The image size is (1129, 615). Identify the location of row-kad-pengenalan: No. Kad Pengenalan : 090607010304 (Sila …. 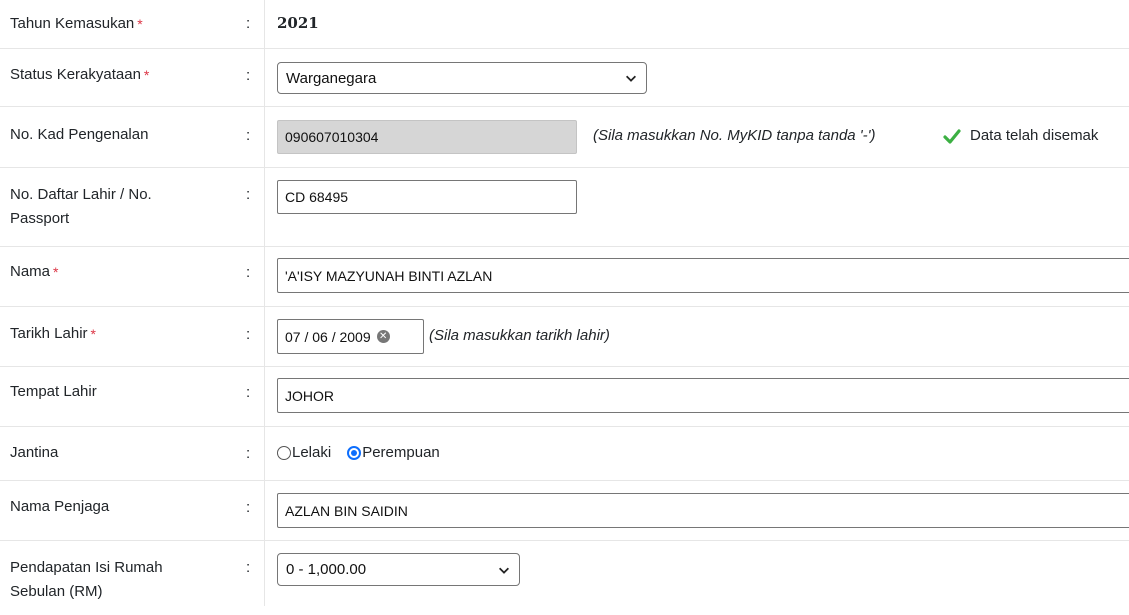
(564, 137).